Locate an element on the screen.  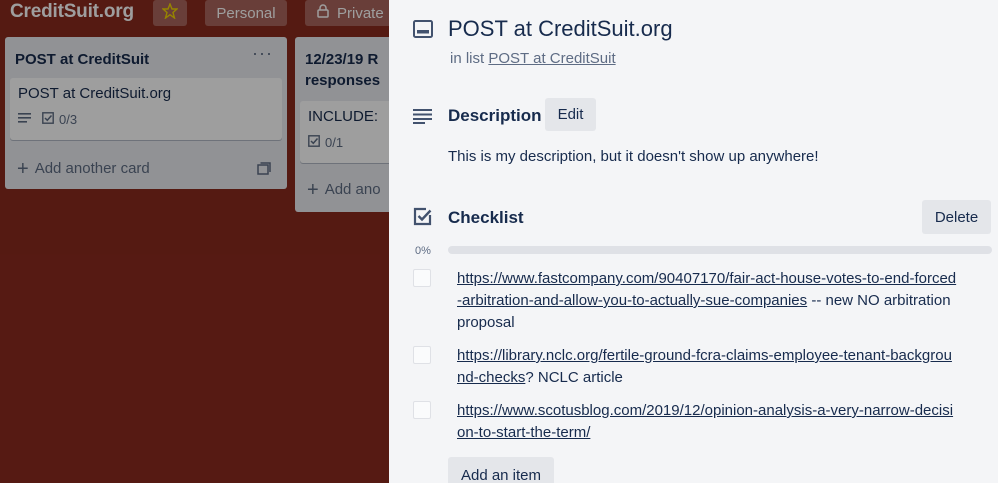
list-menu-button: ··· is located at coordinates (262, 53).